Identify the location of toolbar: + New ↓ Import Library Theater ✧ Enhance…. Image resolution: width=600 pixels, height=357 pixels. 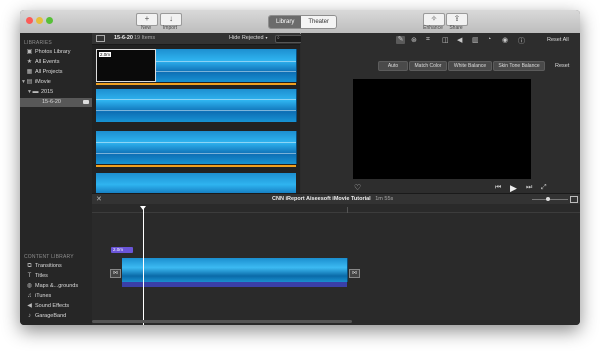
(300, 22).